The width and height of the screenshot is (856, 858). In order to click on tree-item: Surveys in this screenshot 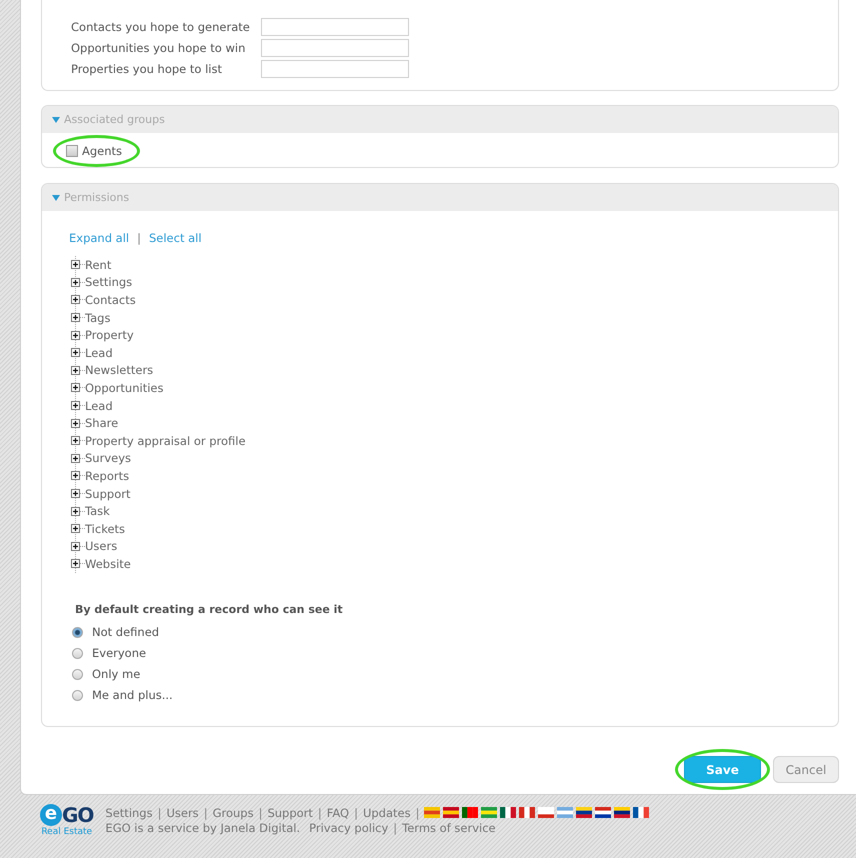, I will do `click(108, 458)`.